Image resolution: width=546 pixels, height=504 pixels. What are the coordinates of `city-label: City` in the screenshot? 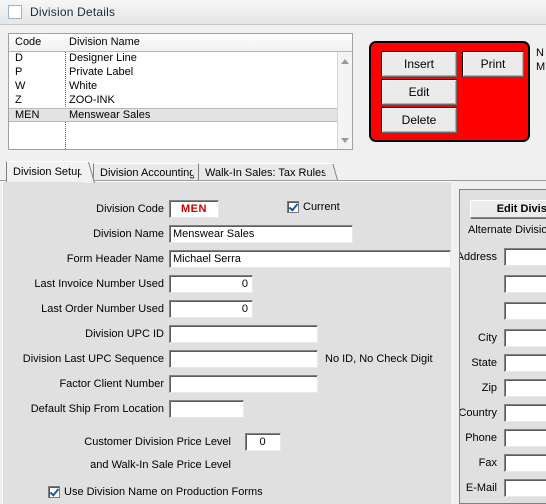 It's located at (487, 338).